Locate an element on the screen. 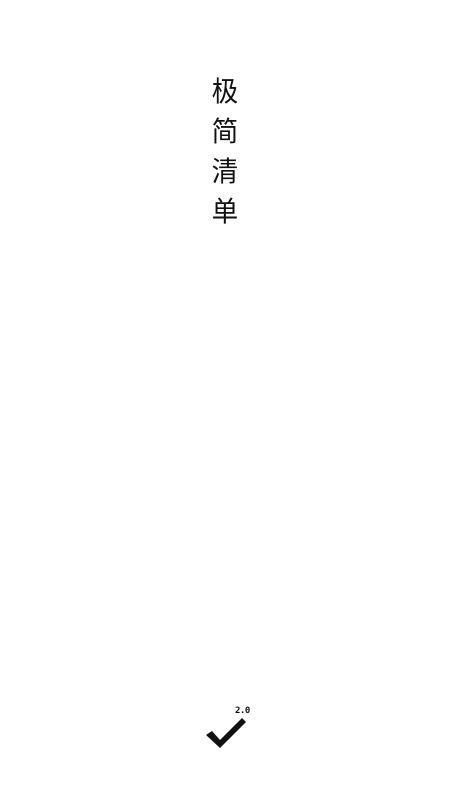 The height and width of the screenshot is (800, 450). checkmark-icon is located at coordinates (226, 733).